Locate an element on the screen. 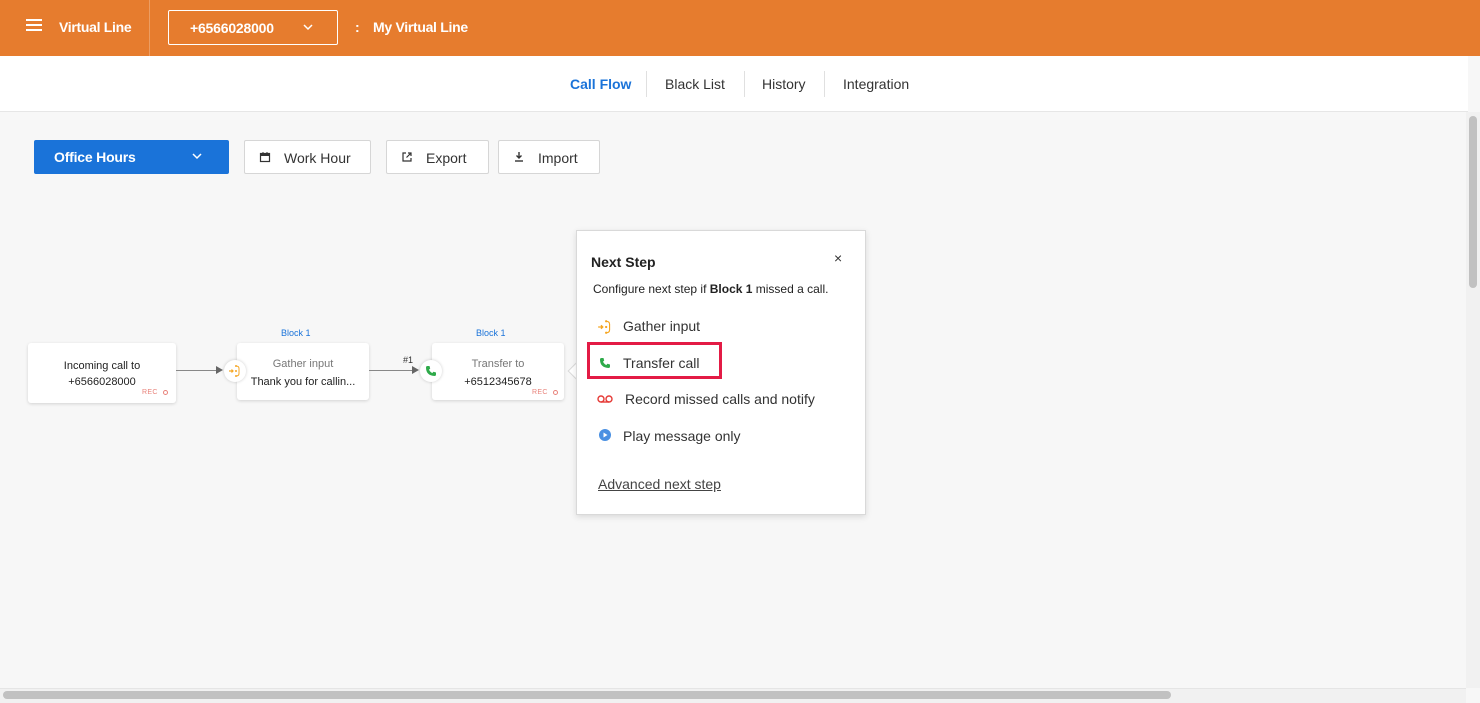 This screenshot has width=1480, height=703. gather-input-node-icon is located at coordinates (235, 371).